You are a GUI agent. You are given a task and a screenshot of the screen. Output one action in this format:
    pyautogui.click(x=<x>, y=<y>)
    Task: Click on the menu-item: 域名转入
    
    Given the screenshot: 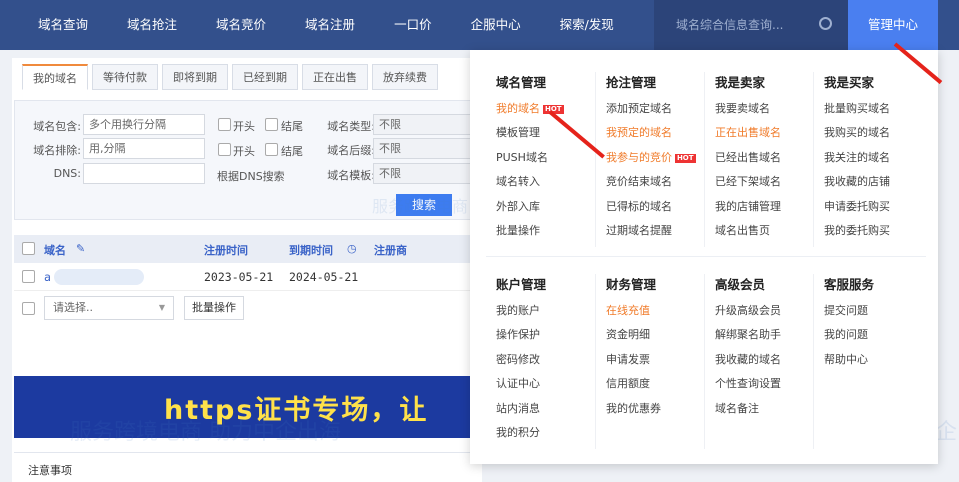 What is the action you would take?
    pyautogui.click(x=545, y=186)
    